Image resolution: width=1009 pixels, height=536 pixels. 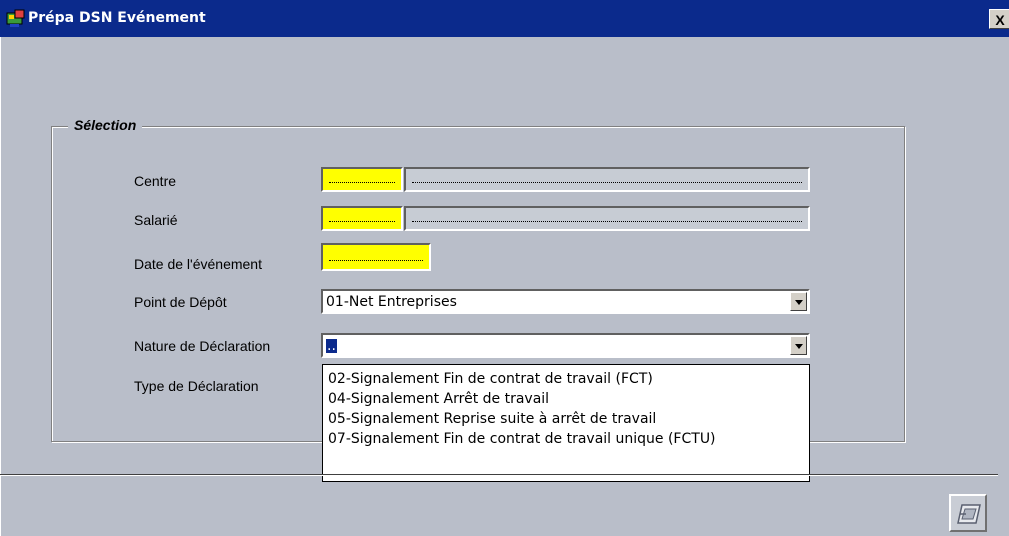 I want to click on title-bar: Prépa DSN Evénement X, so click(x=504, y=18).